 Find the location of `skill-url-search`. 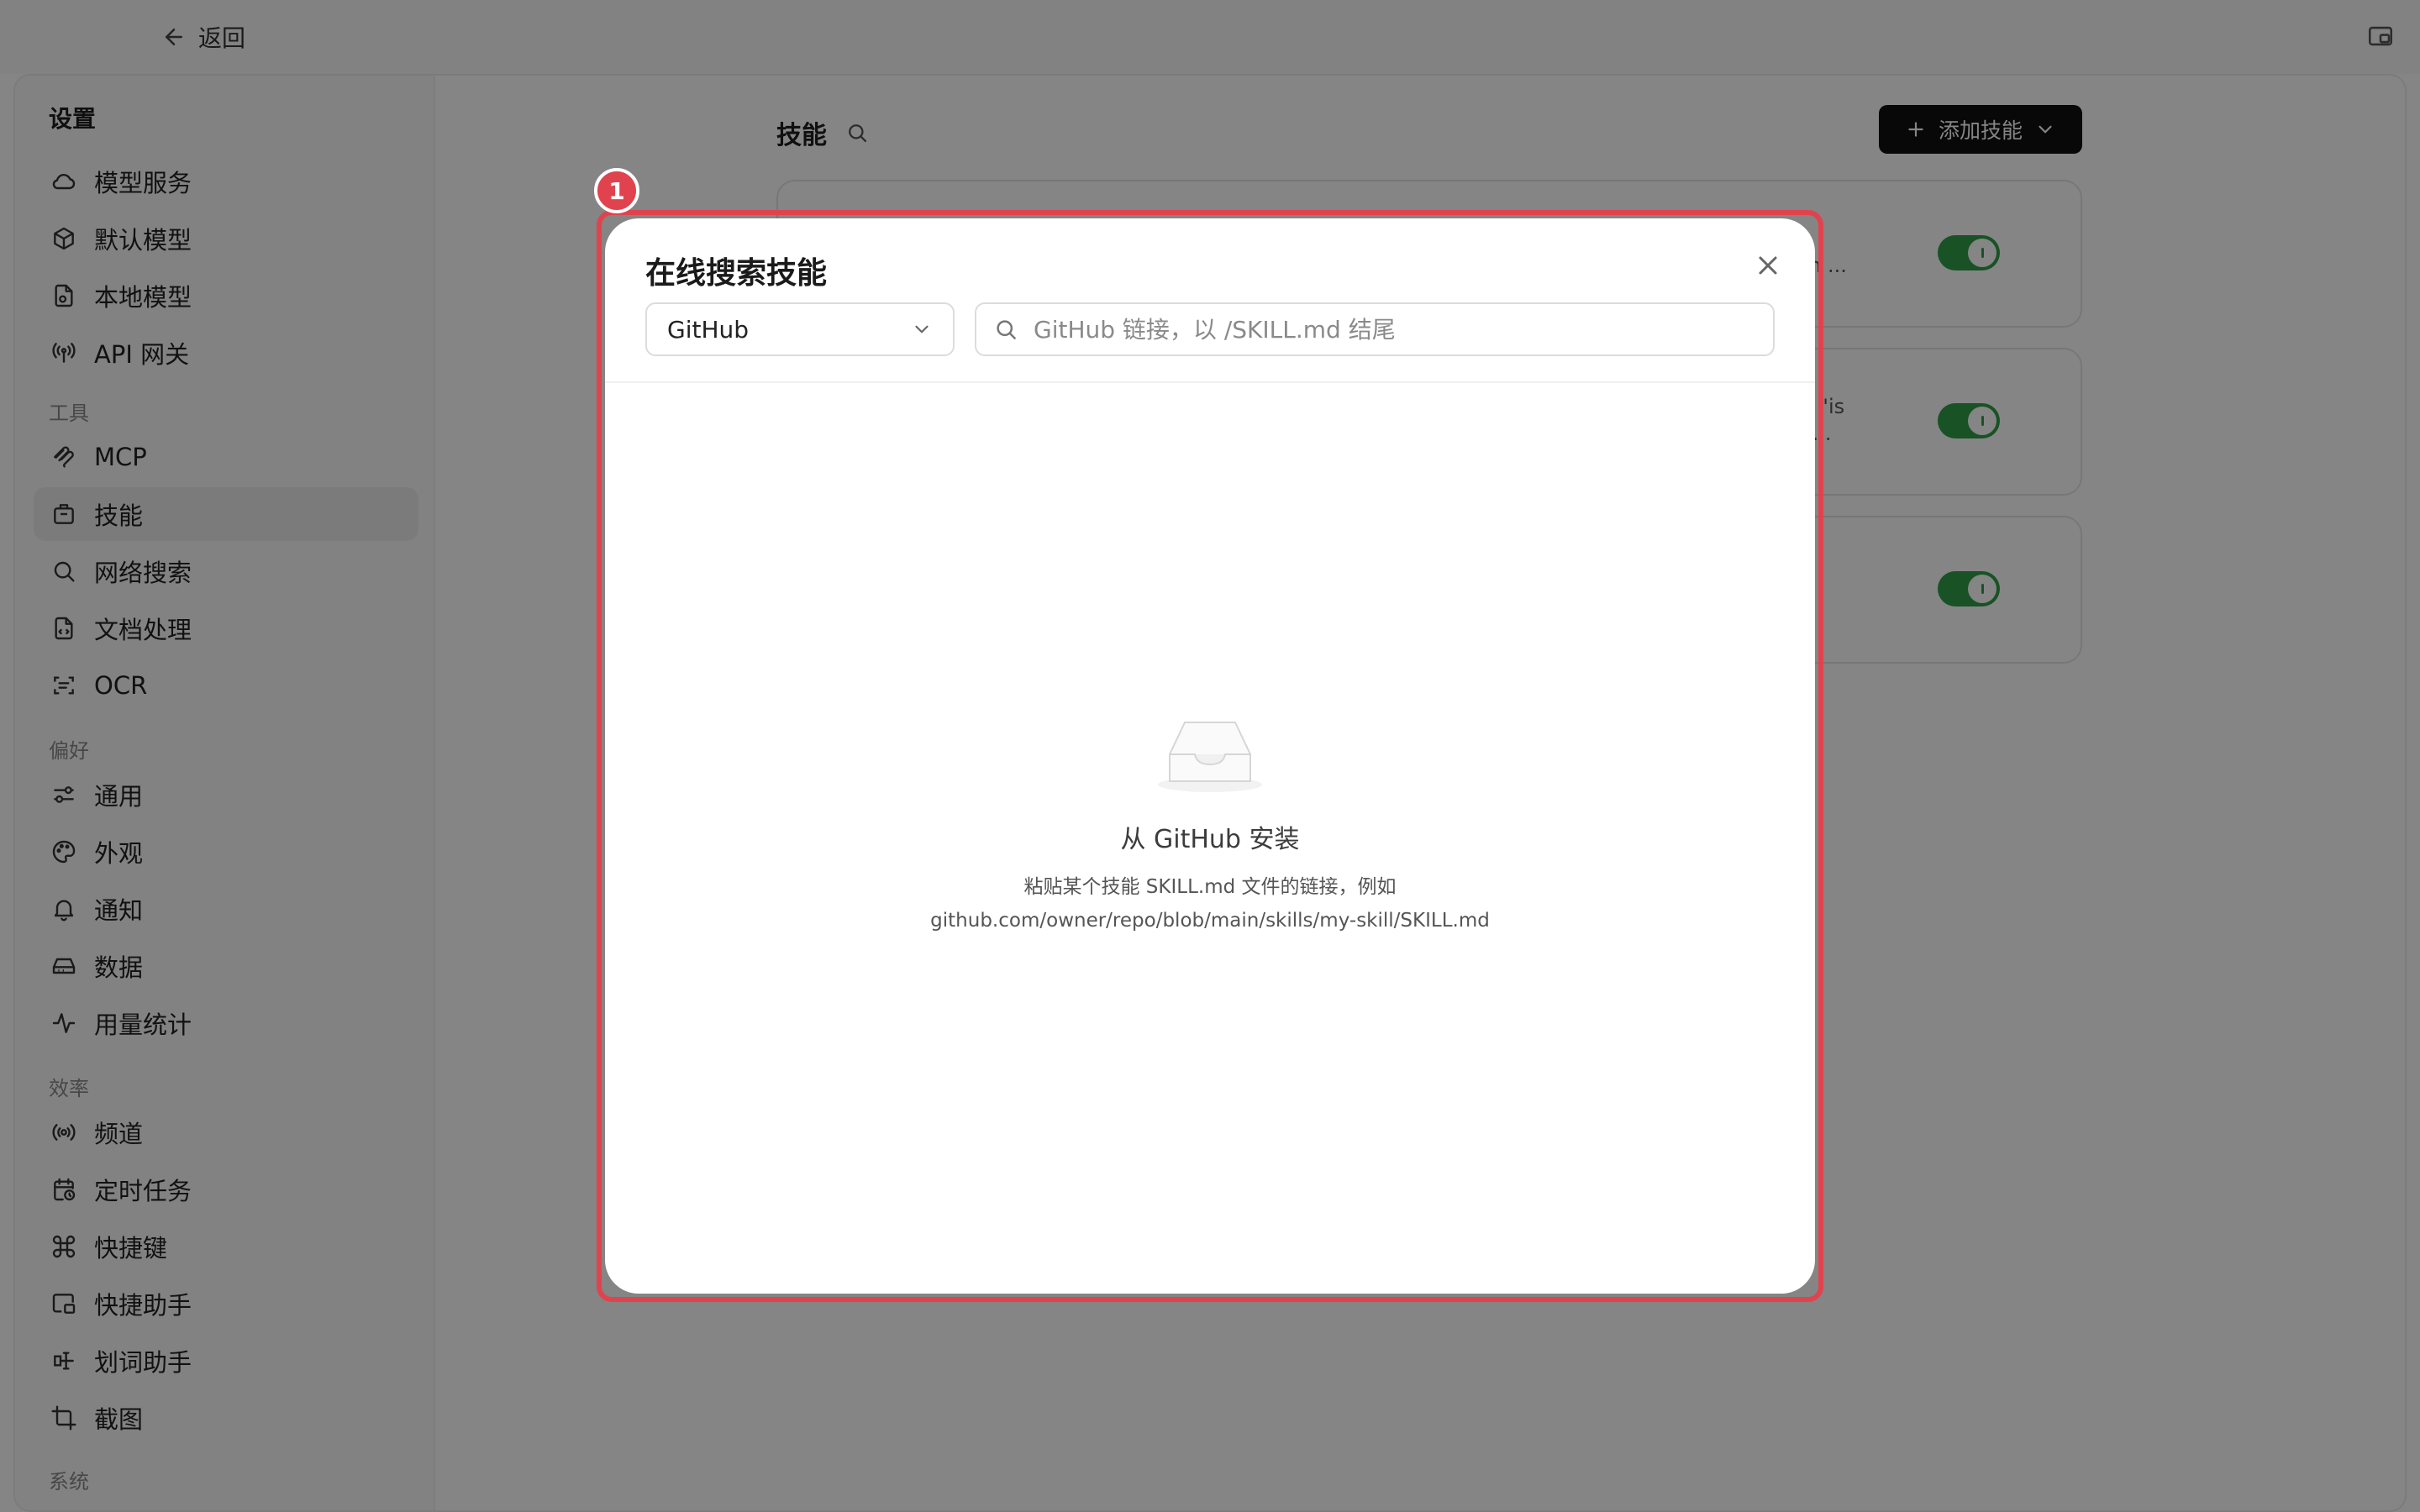

skill-url-search is located at coordinates (1375, 329).